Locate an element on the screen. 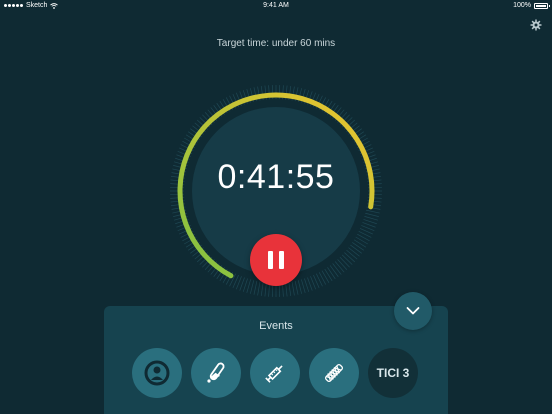 The height and width of the screenshot is (414, 552). event-imaging-button is located at coordinates (157, 373).